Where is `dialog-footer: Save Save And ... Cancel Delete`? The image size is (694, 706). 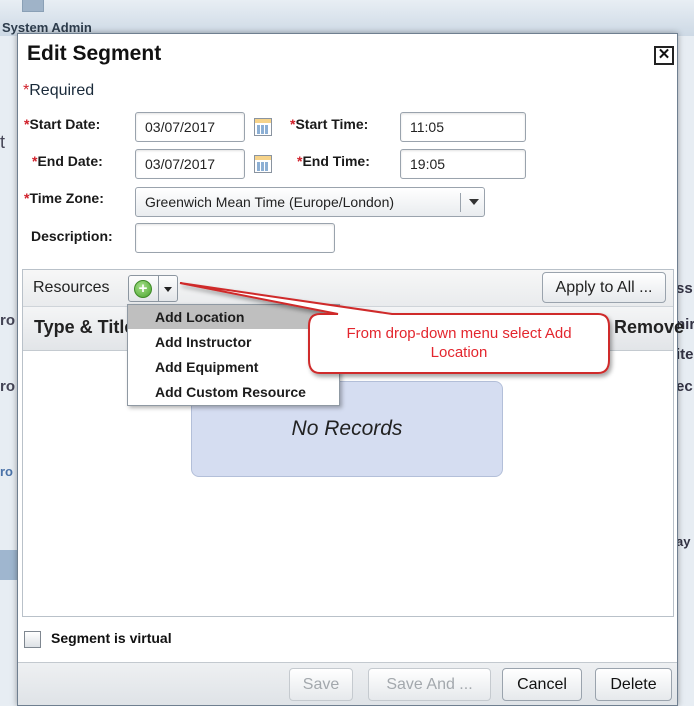 dialog-footer: Save Save And ... Cancel Delete is located at coordinates (347, 683).